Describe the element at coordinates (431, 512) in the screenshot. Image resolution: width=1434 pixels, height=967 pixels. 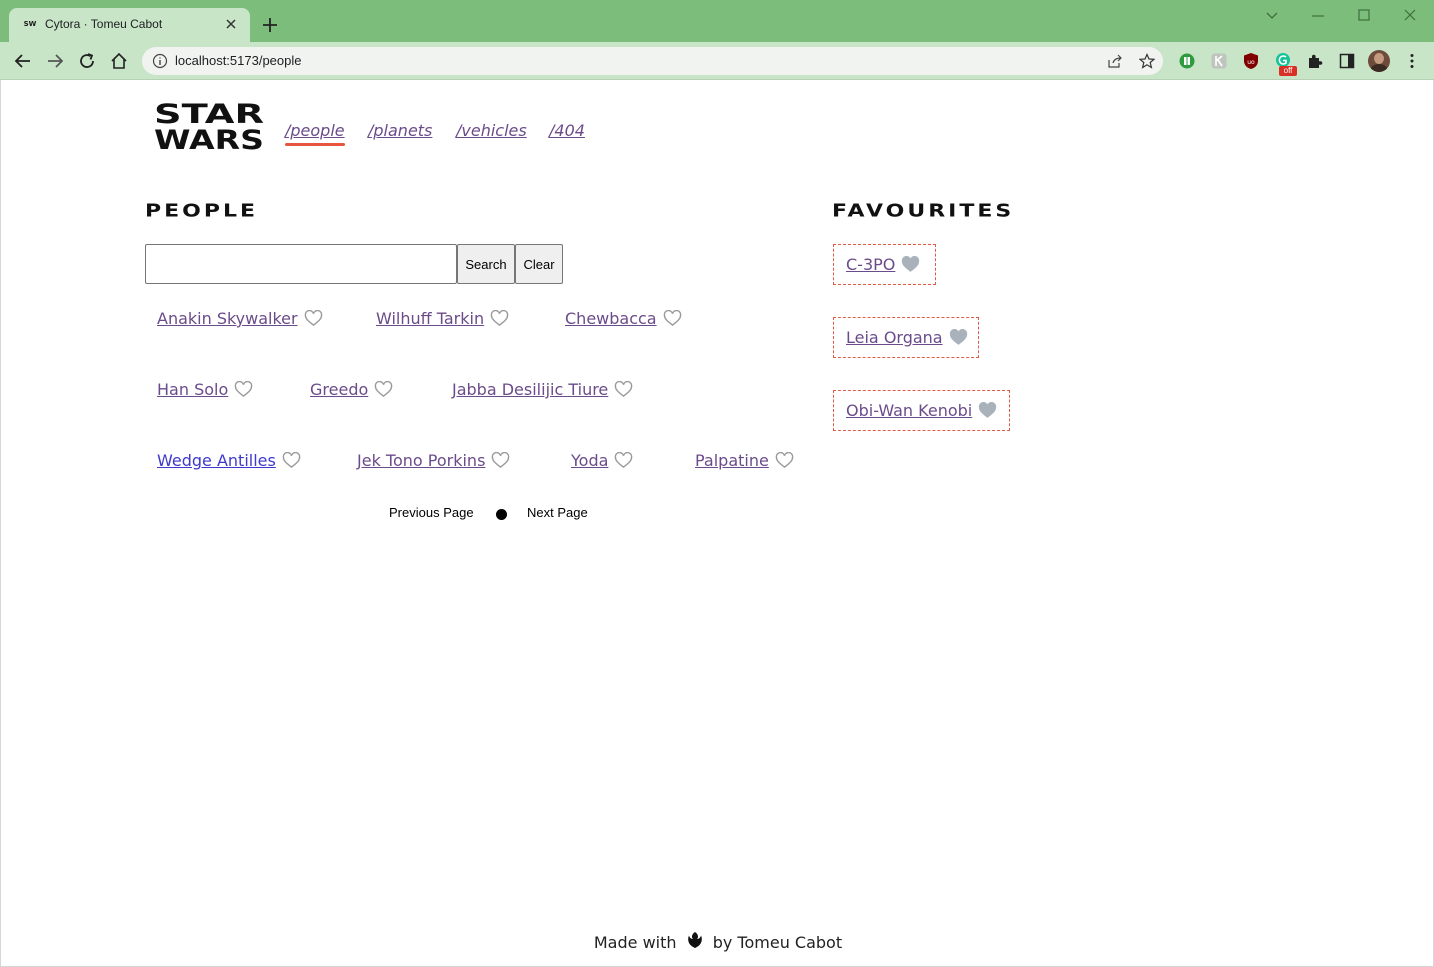
I see `previous-page-button: Previous Page` at that location.